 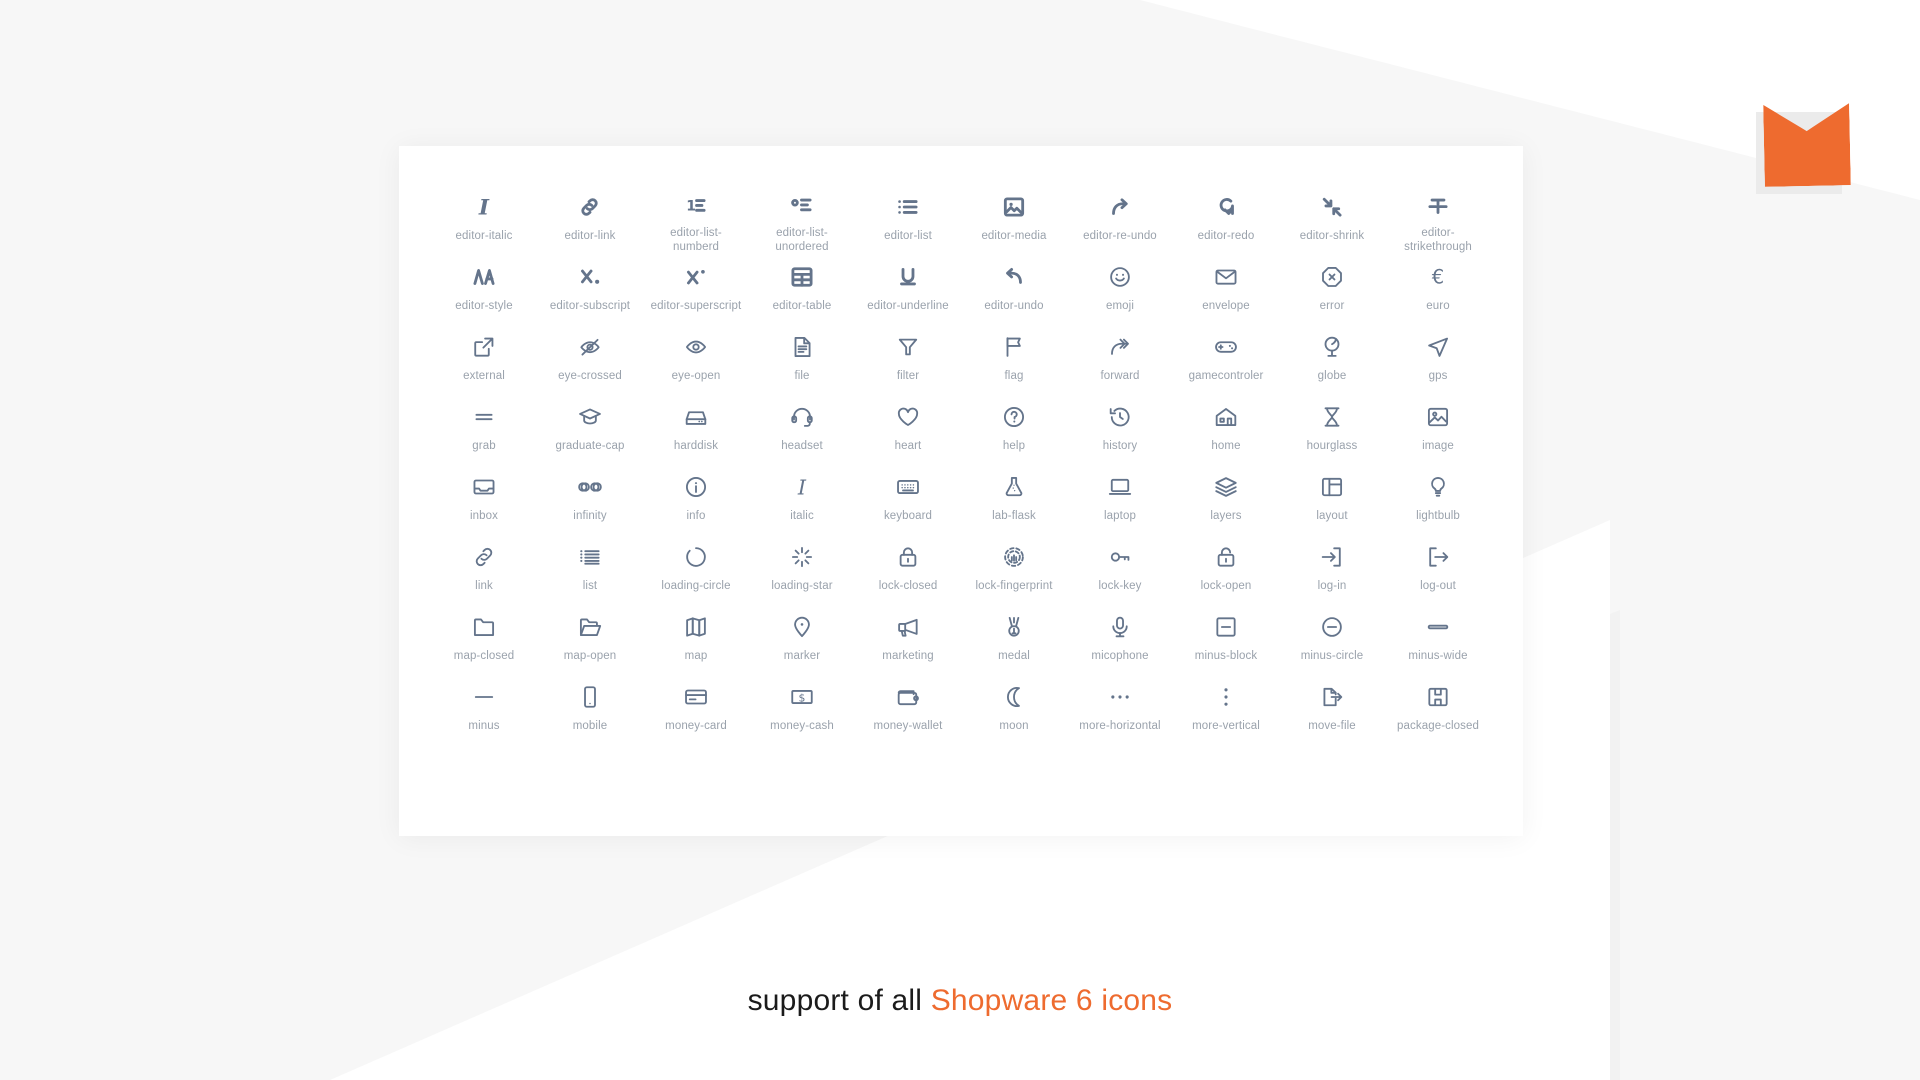 I want to click on icon-label: link, so click(x=484, y=586).